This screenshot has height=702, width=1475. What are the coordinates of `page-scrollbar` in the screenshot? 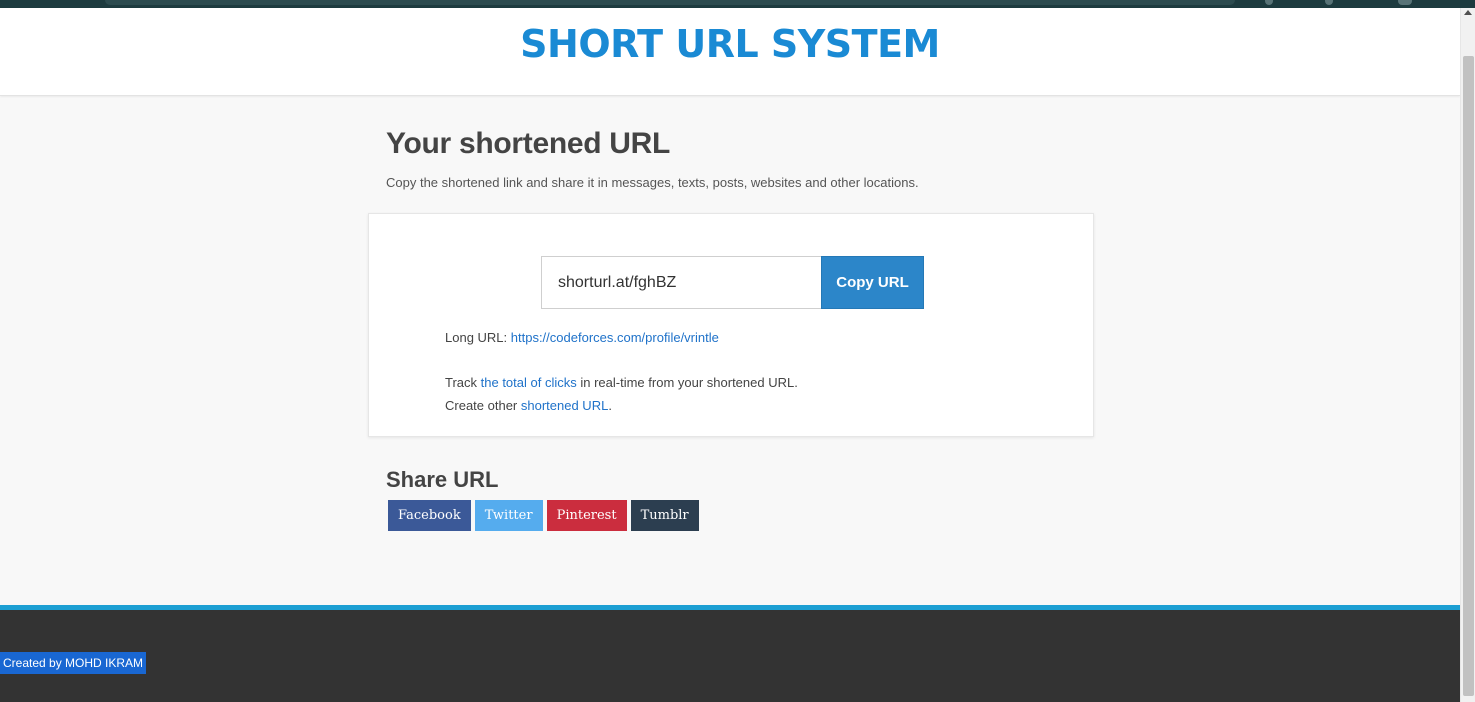 It's located at (1467, 355).